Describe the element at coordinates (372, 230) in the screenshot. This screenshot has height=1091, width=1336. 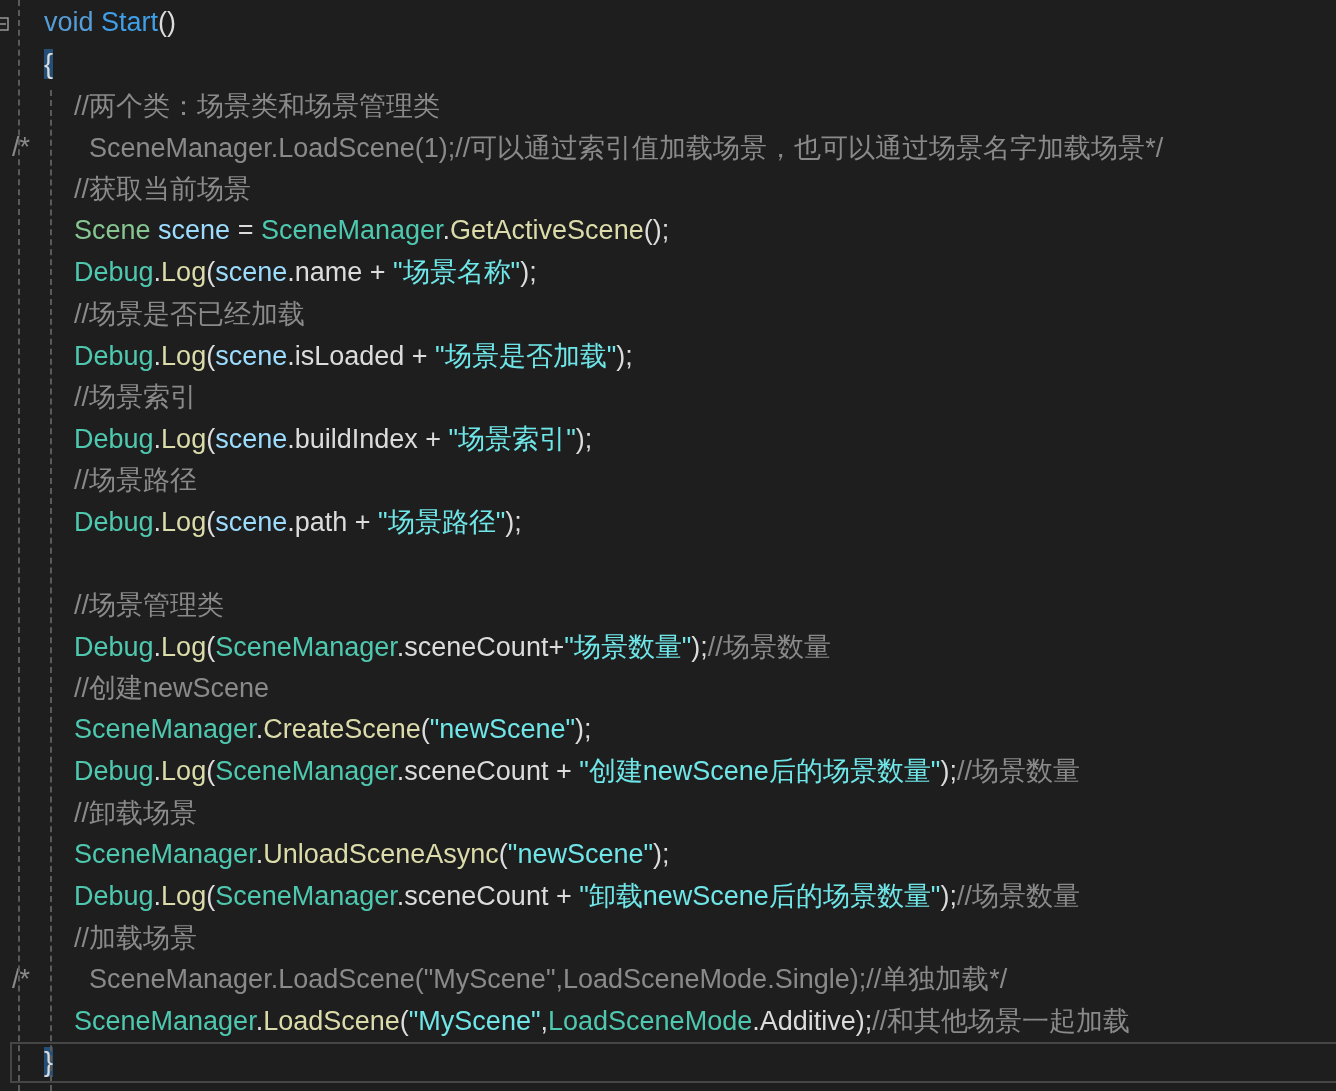
I see `code-line: Scene scene = SceneManager.GetActiveScene();` at that location.